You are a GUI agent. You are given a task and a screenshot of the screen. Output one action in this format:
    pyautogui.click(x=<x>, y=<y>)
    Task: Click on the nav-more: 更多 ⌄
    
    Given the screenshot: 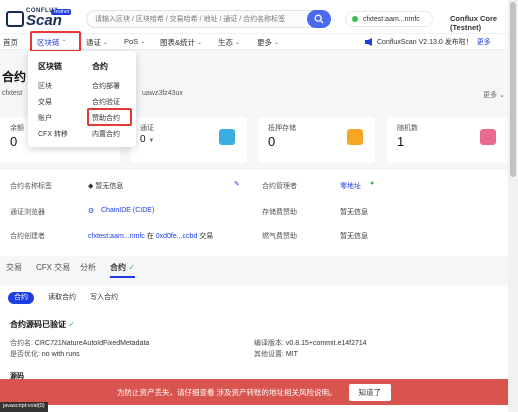 What is the action you would take?
    pyautogui.click(x=268, y=42)
    